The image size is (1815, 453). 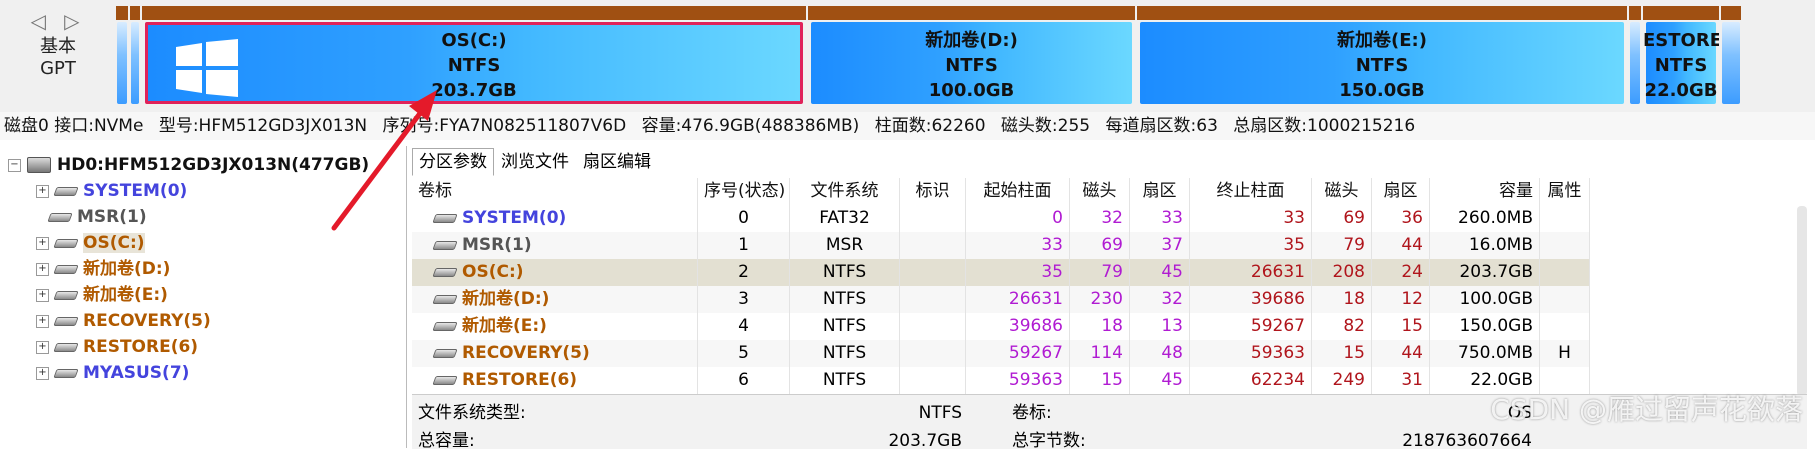 What do you see at coordinates (1401, 218) in the screenshot?
I see `cell-end-sector: 36` at bounding box center [1401, 218].